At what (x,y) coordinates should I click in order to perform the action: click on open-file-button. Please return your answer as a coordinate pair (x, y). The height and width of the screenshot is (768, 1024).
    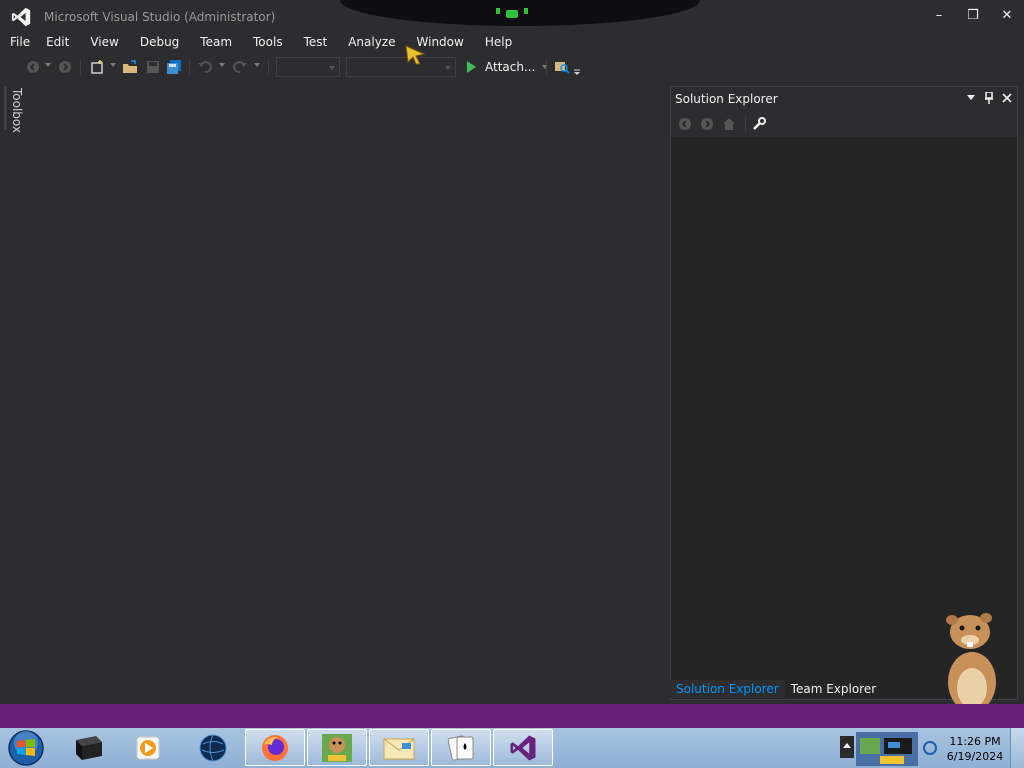
    Looking at the image, I should click on (130, 67).